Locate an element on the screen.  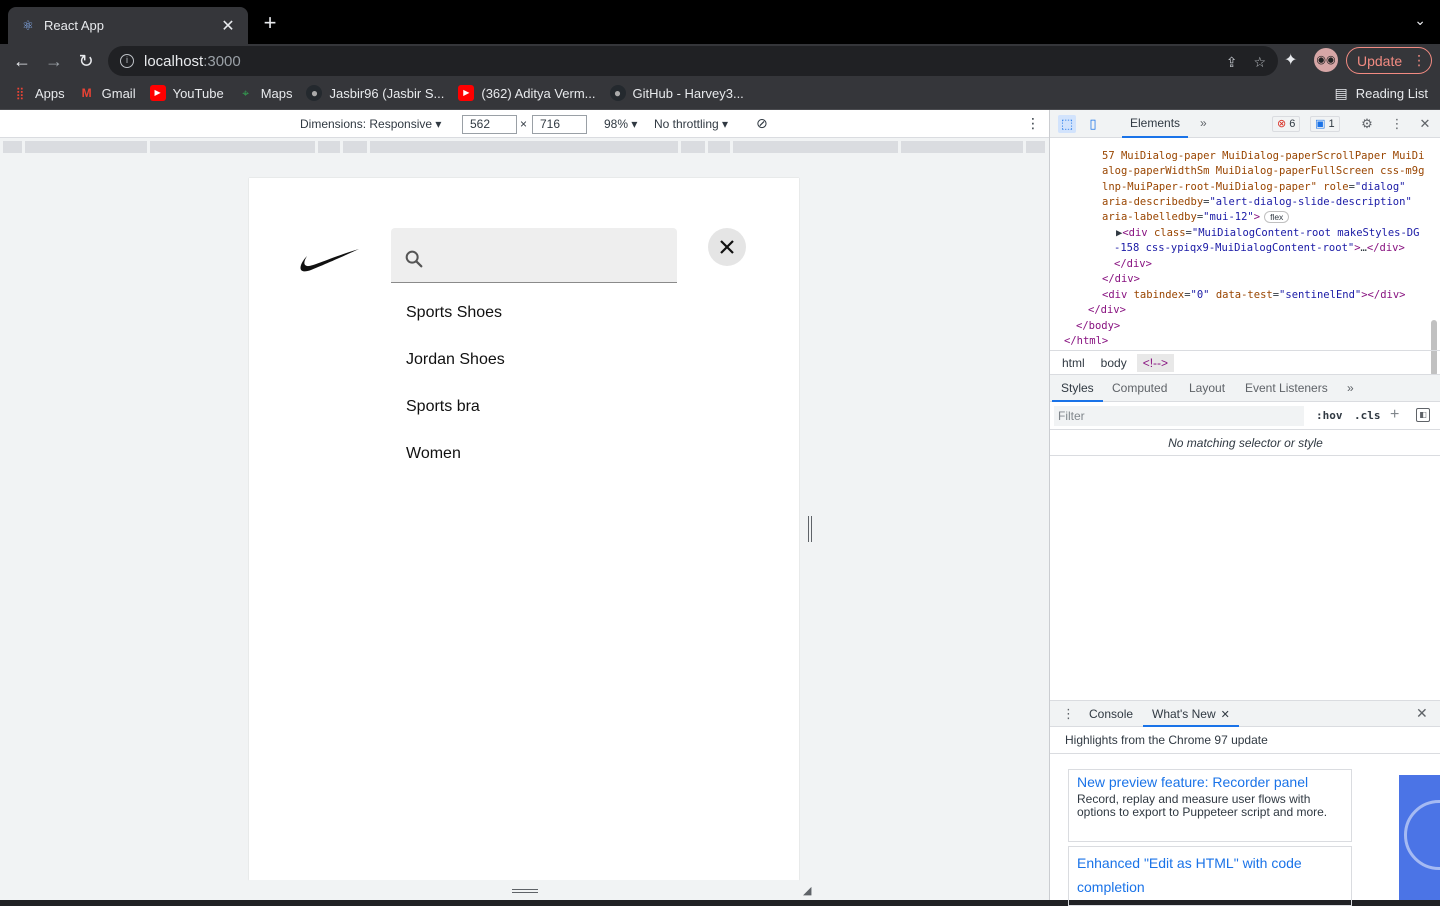
tab-console: Console is located at coordinates (1111, 714).